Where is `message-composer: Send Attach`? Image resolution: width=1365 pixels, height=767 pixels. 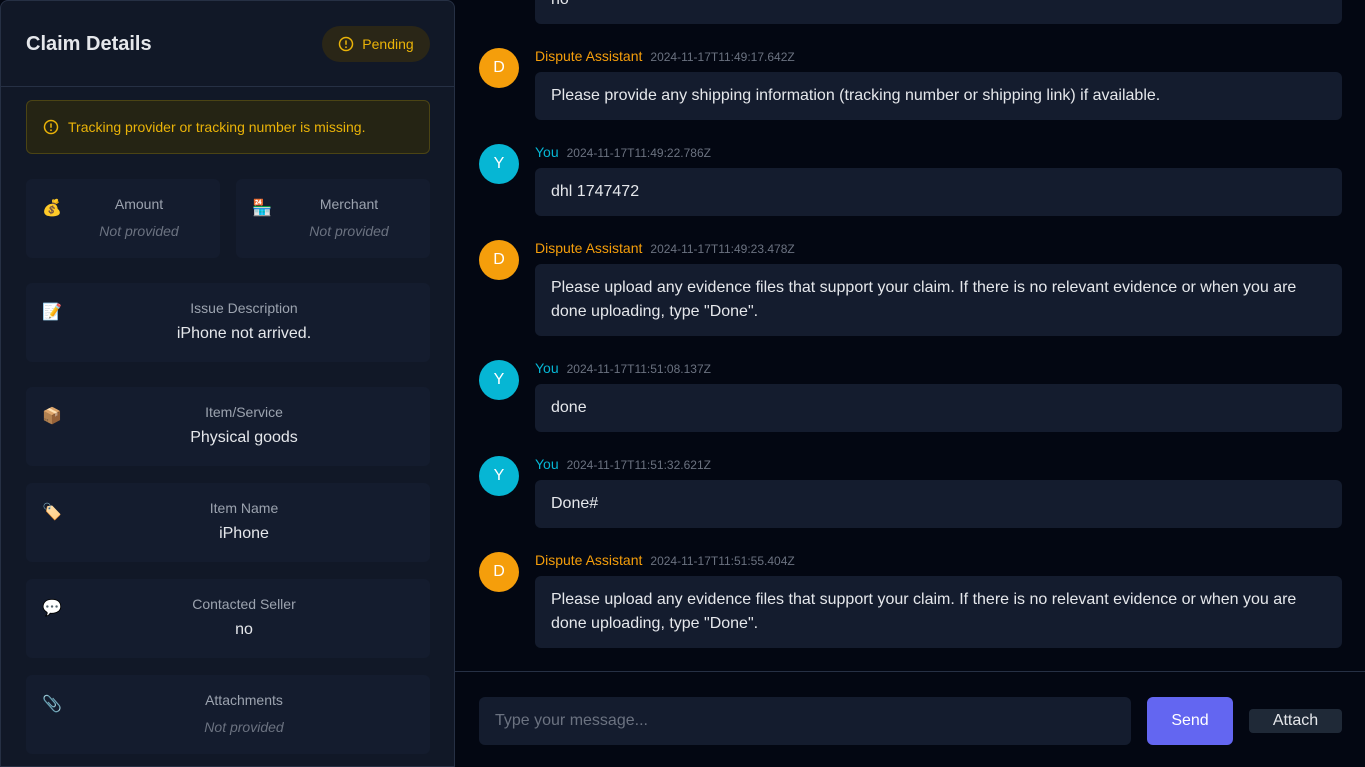
message-composer: Send Attach is located at coordinates (910, 719).